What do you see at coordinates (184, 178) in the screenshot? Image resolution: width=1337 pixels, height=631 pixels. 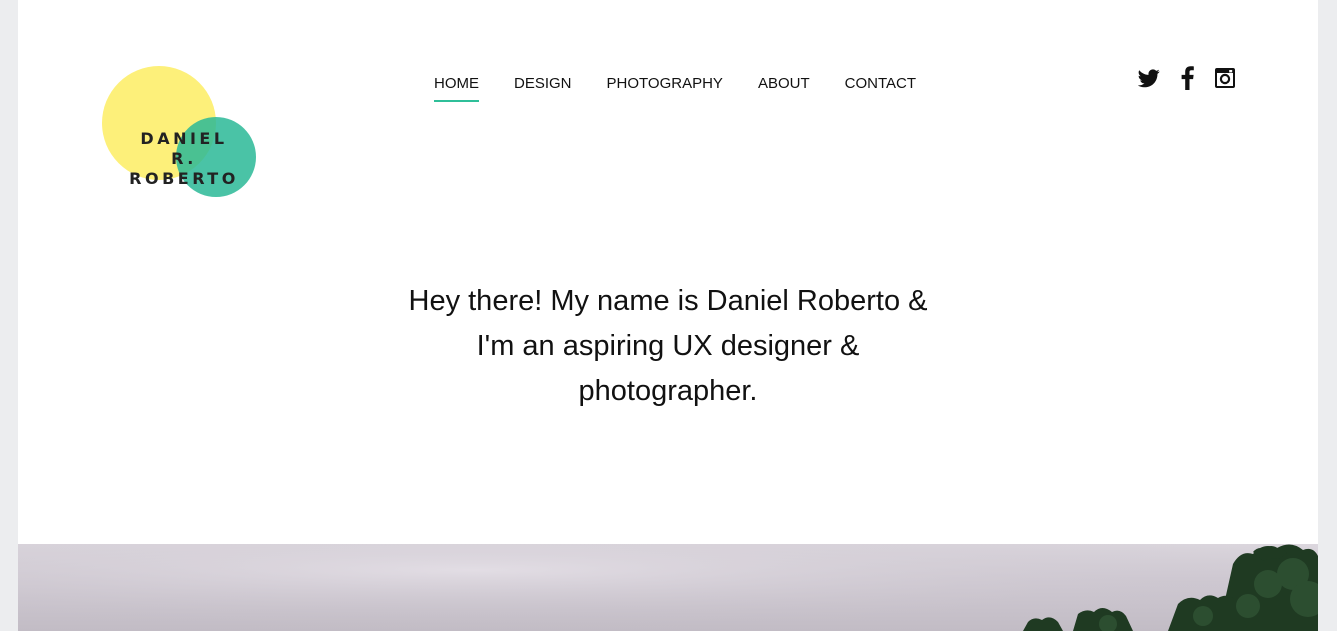 I see `logo-line-2: ROBERTO` at bounding box center [184, 178].